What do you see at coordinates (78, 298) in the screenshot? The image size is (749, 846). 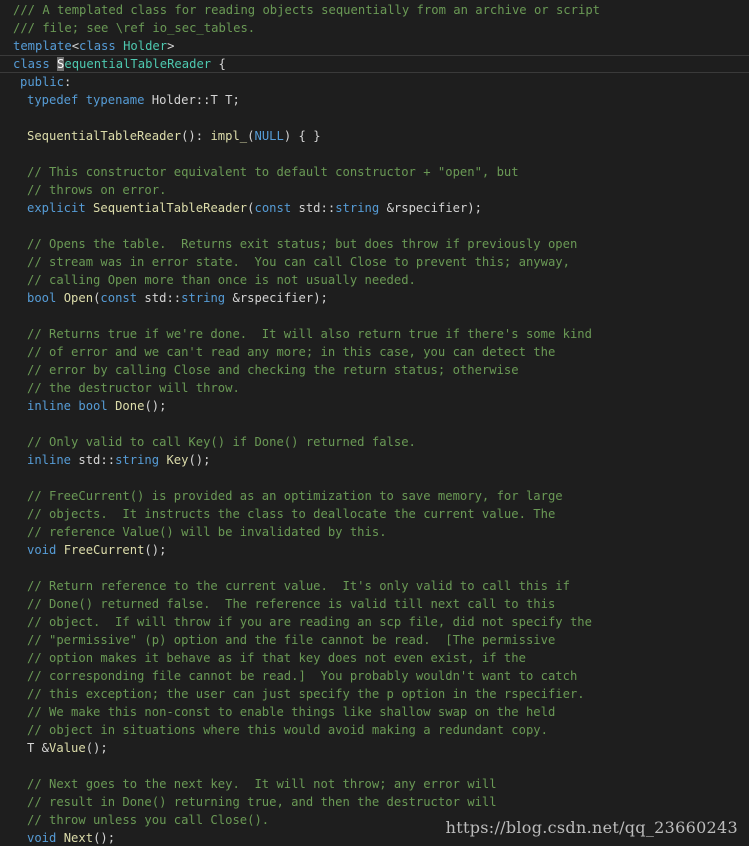 I see `code-token: Open` at bounding box center [78, 298].